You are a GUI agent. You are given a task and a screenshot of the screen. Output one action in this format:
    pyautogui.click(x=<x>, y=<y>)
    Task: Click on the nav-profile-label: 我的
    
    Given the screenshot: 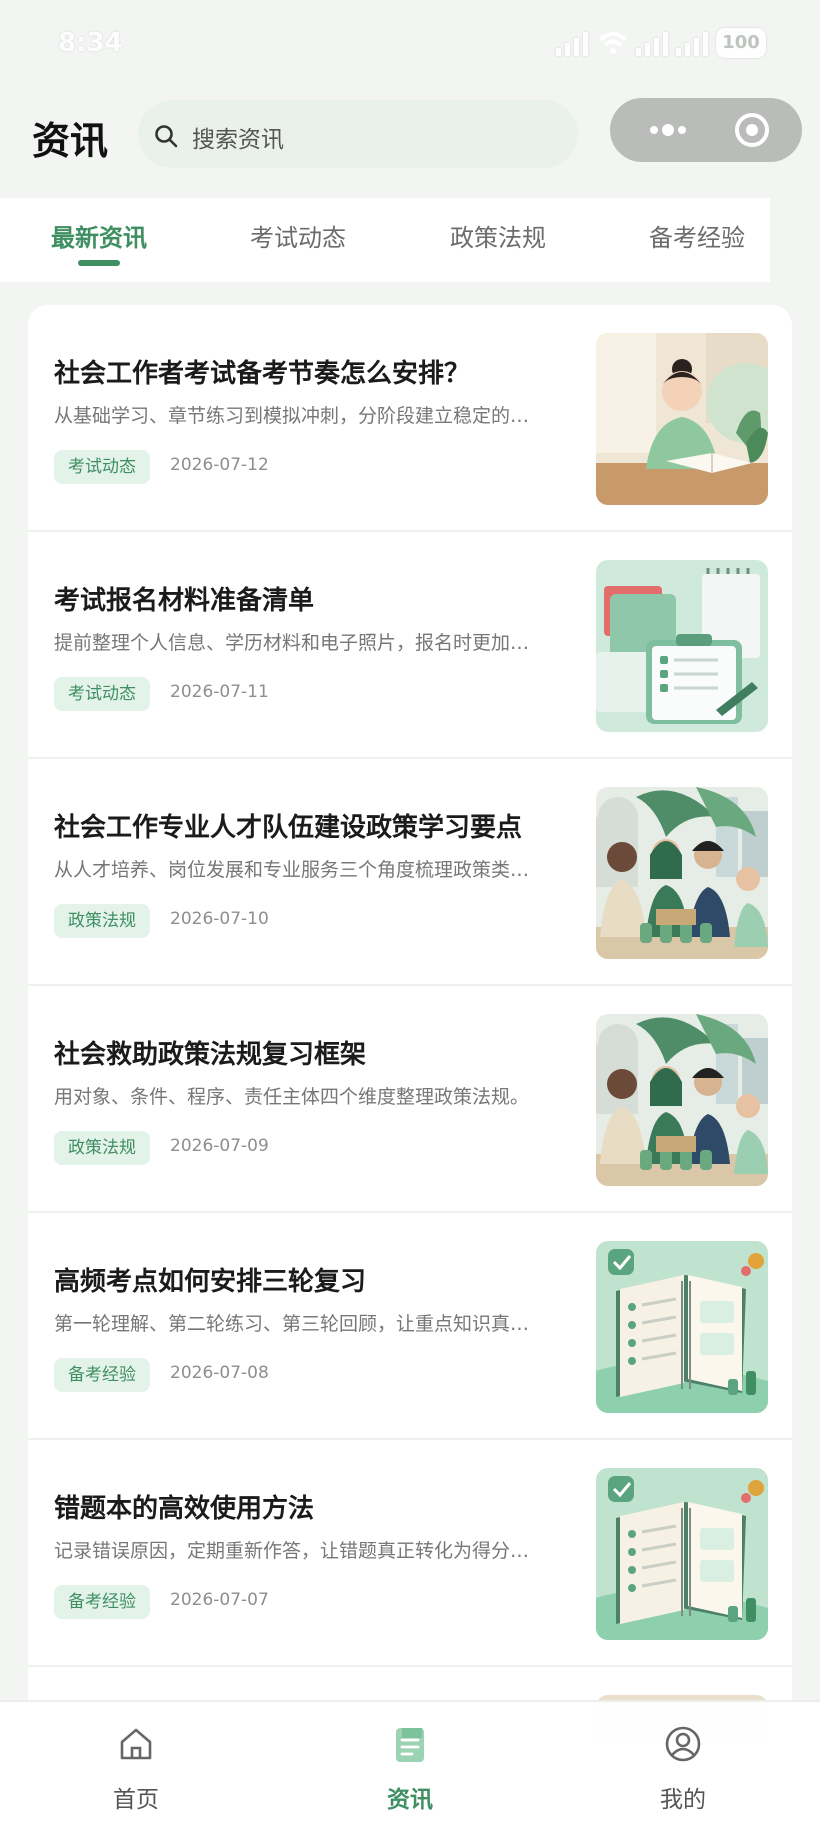 What is the action you would take?
    pyautogui.click(x=683, y=1800)
    